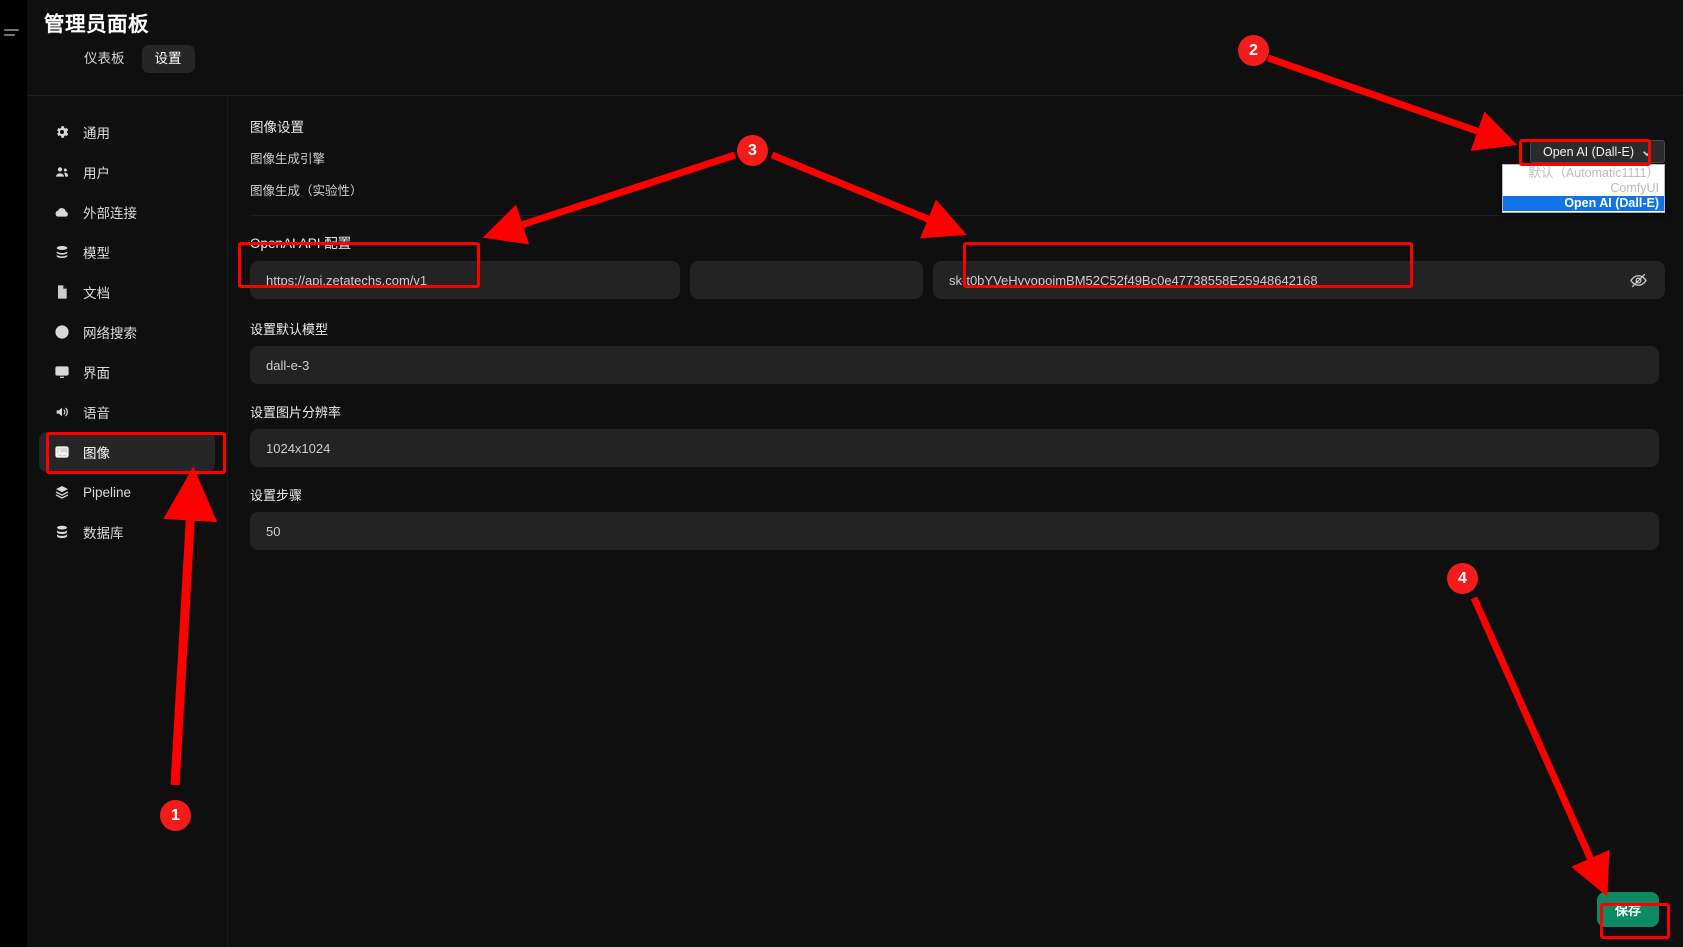 The width and height of the screenshot is (1683, 947). I want to click on tabbar: 仪表板 设置, so click(133, 59).